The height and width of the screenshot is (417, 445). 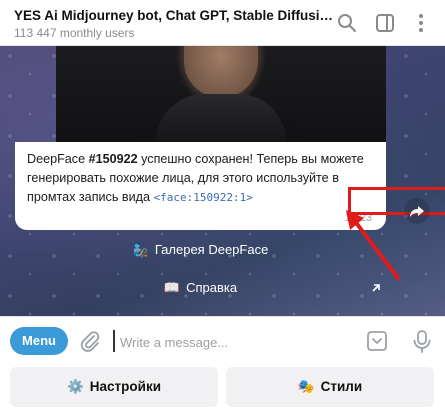 I want to click on settings-button: ⚙️ Настройки, so click(x=114, y=387).